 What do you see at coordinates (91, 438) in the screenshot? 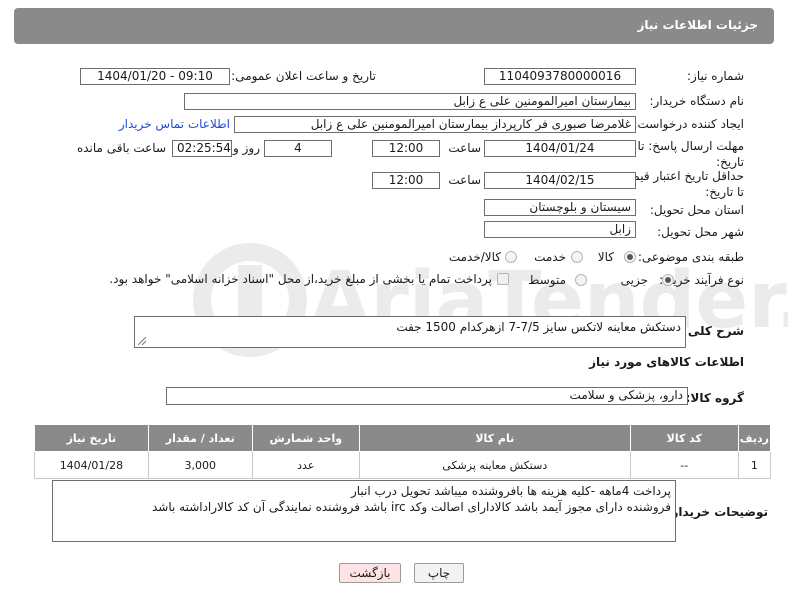
I see `col-header-need-date: تاریخ نیاز` at bounding box center [91, 438].